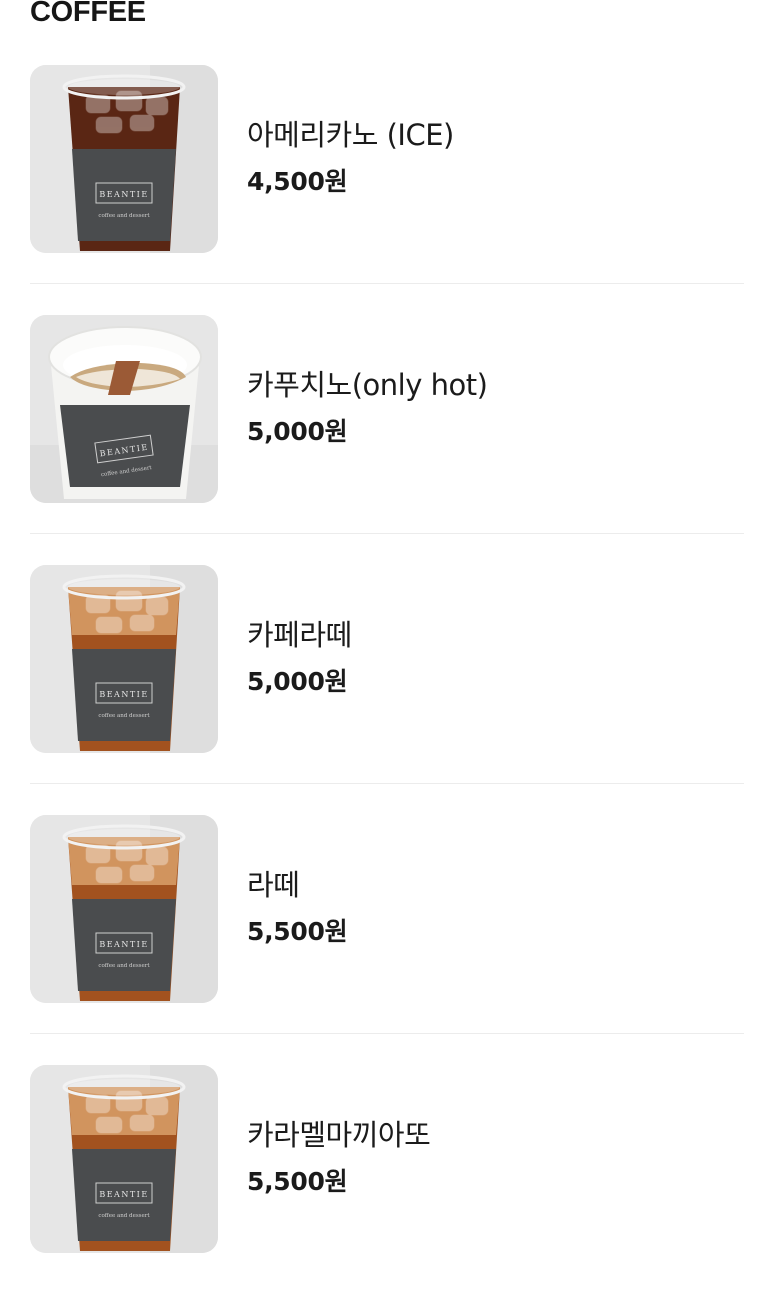  I want to click on product-name: 카푸치노(only hot), so click(367, 385).